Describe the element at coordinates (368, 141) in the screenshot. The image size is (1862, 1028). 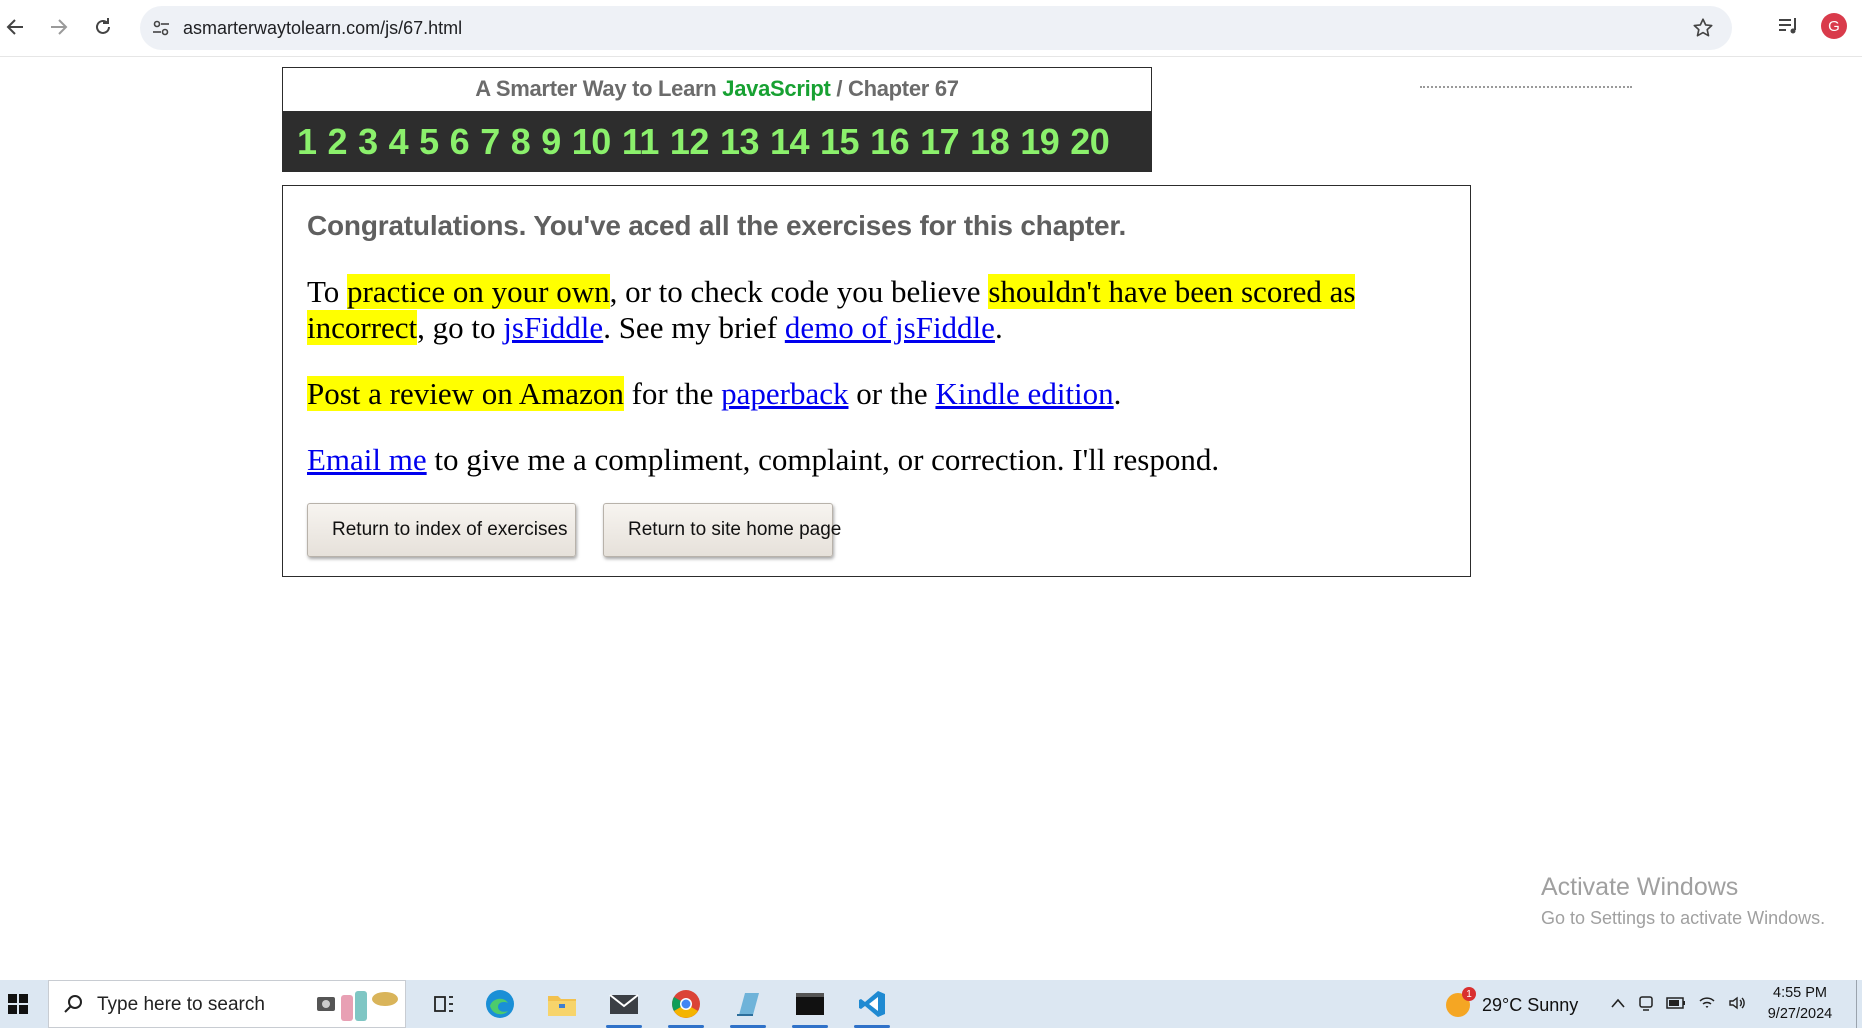
I see `chapter-link-3: 3` at that location.